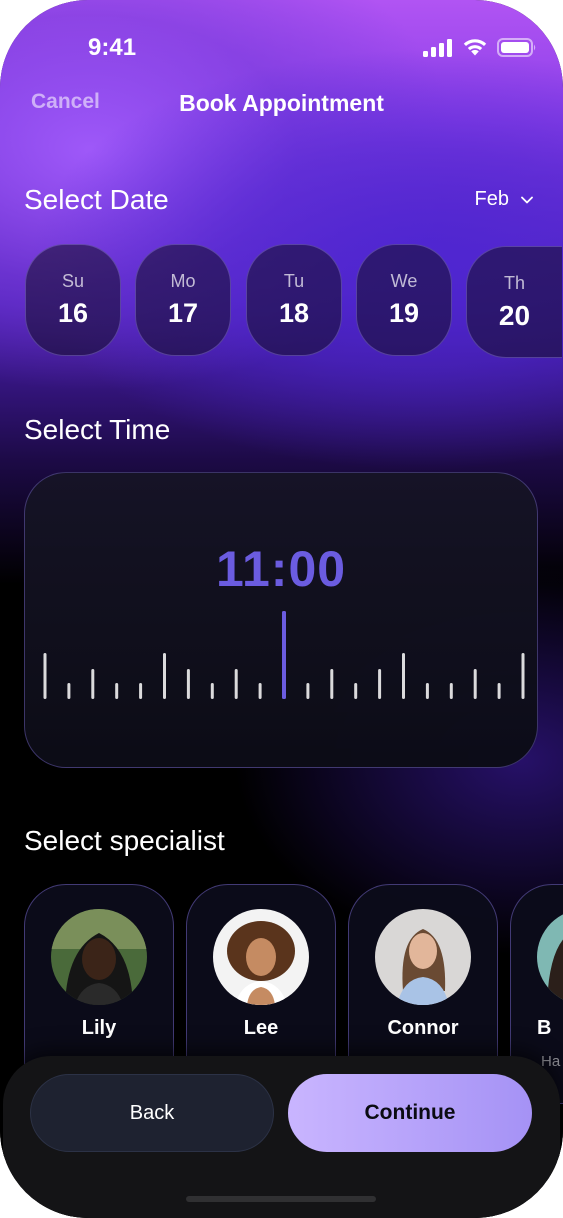 This screenshot has height=1218, width=563. What do you see at coordinates (73, 281) in the screenshot?
I see `day-name: Su` at bounding box center [73, 281].